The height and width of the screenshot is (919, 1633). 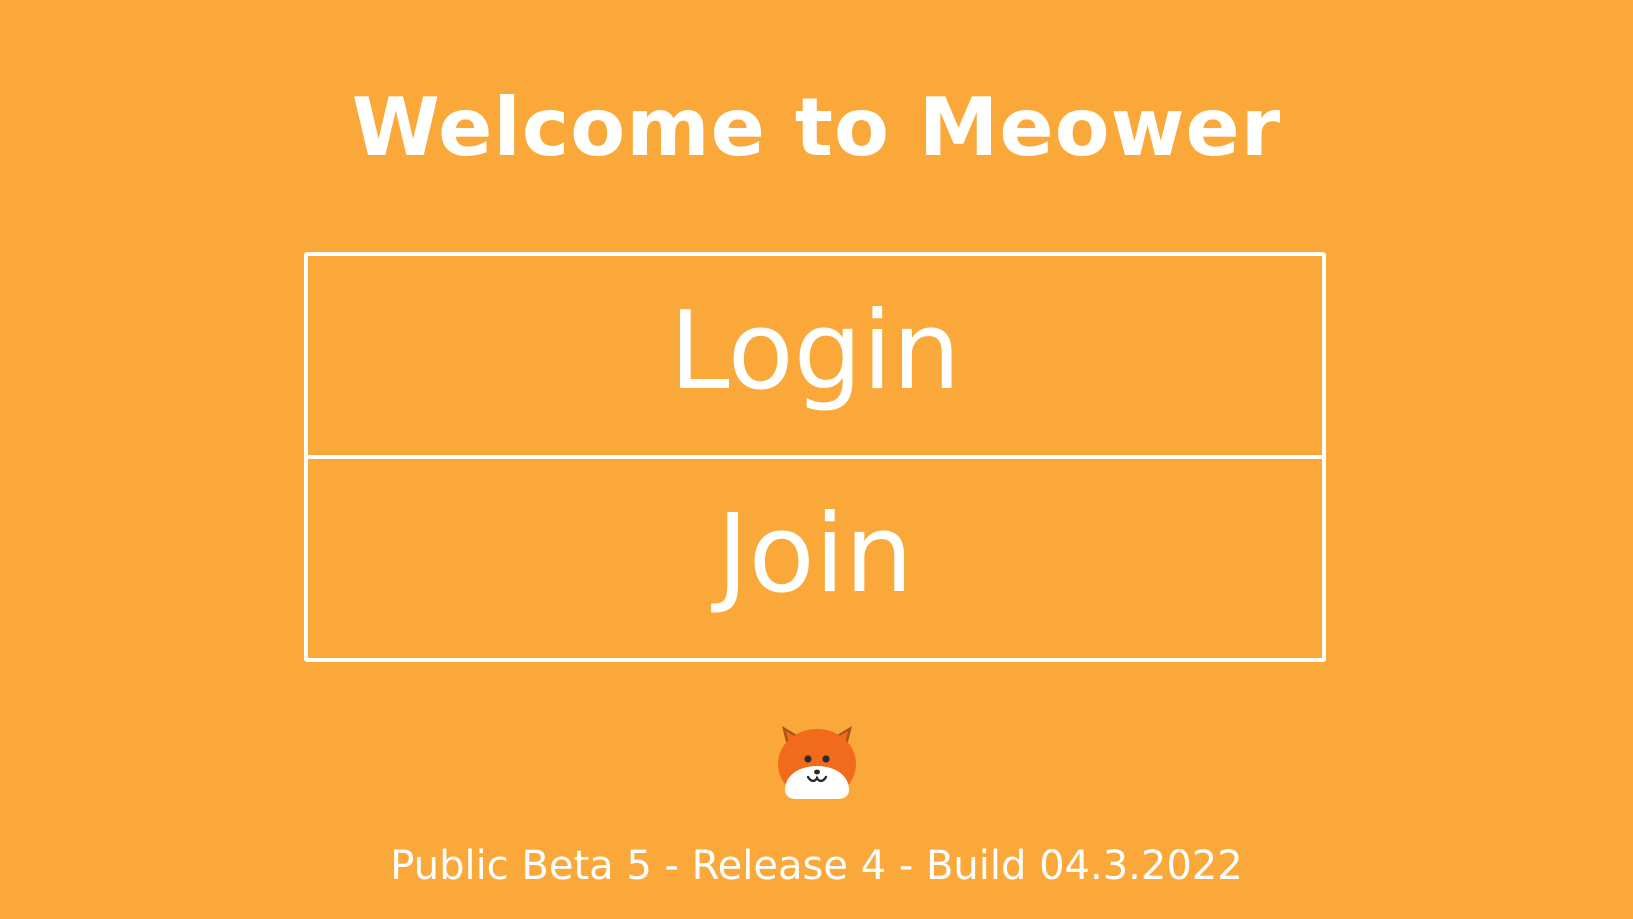 I want to click on login-button: Login, so click(x=815, y=355).